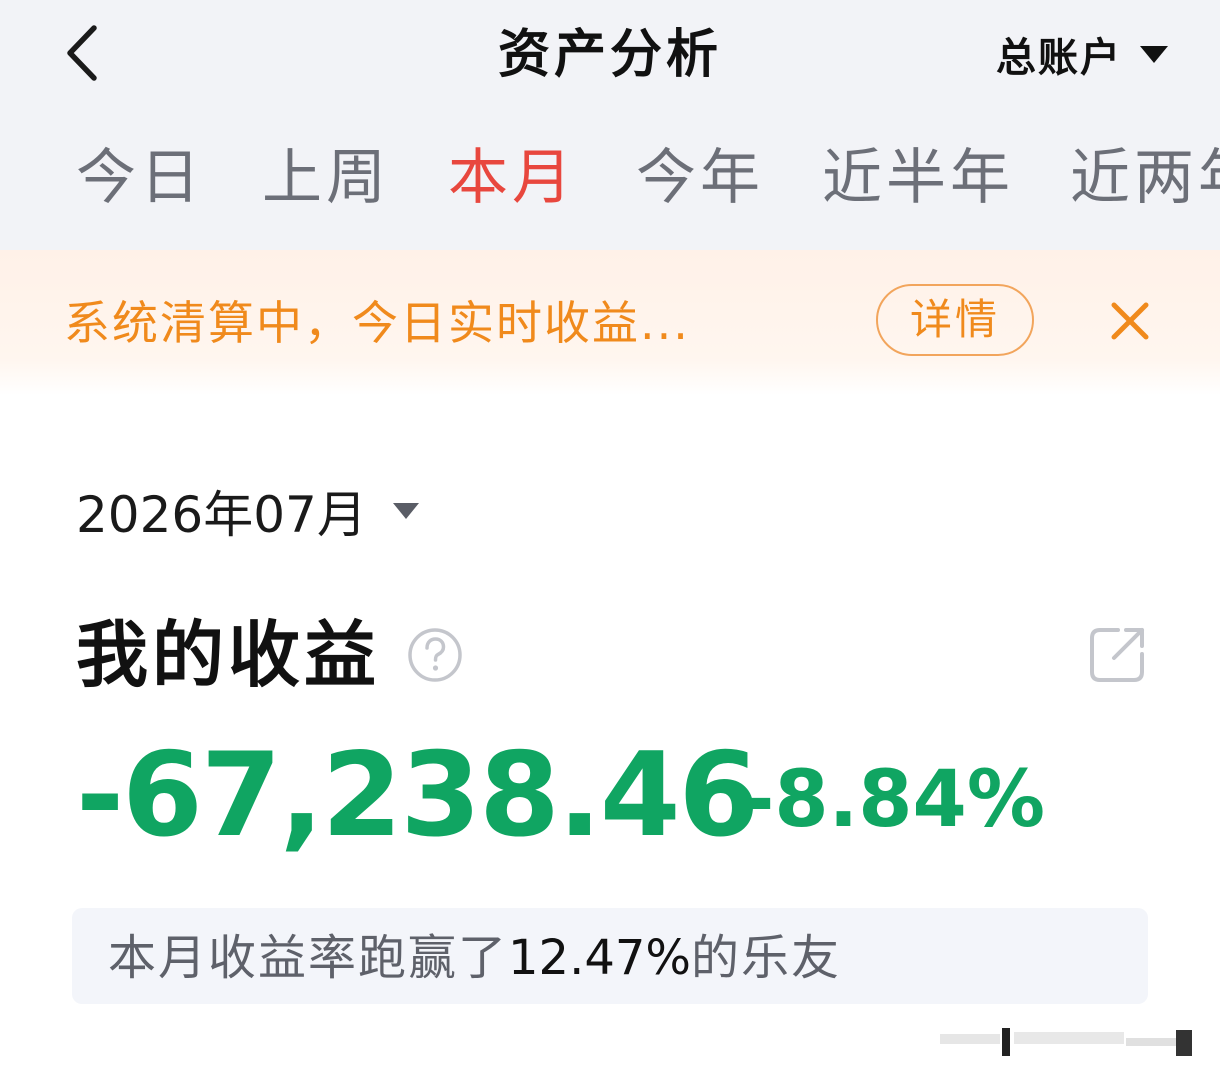 This screenshot has width=1220, height=1082. I want to click on share-external-icon, so click(1117, 655).